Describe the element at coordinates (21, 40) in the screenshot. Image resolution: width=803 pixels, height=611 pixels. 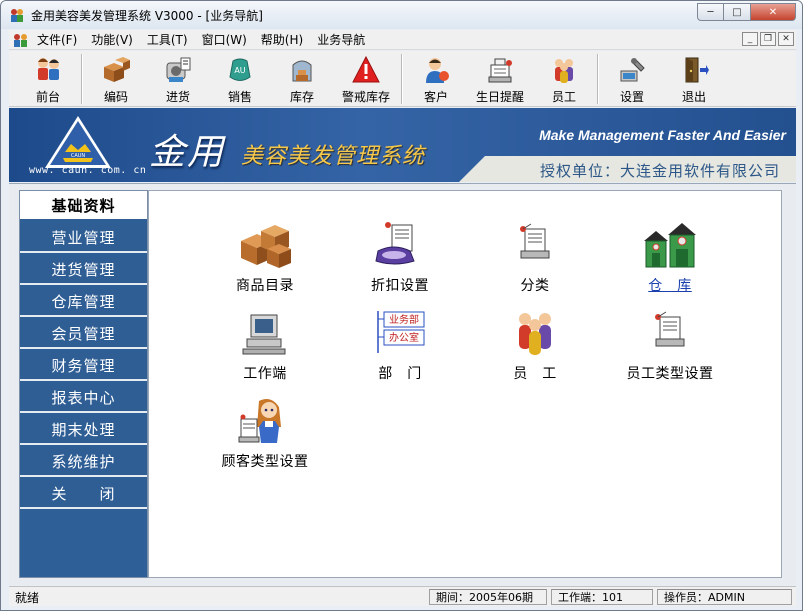
I see `menu-people-icon` at that location.